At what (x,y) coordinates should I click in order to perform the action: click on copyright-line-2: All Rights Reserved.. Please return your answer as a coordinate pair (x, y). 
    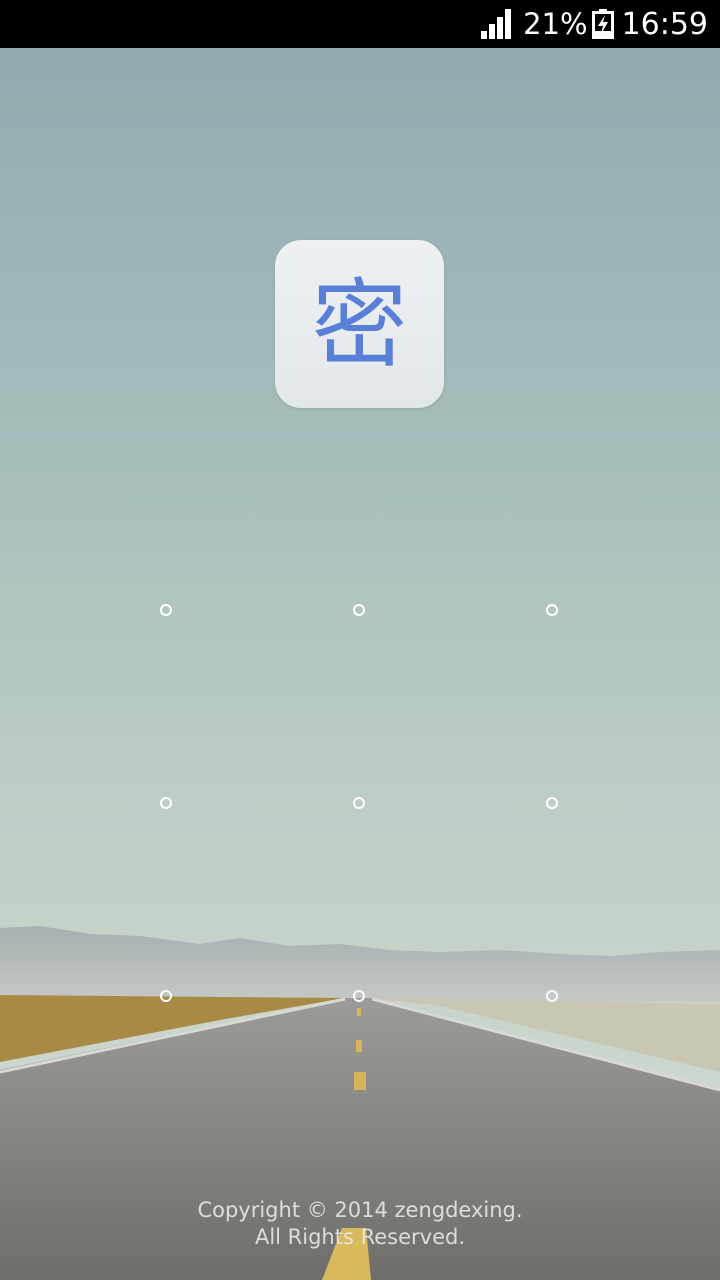
    Looking at the image, I should click on (360, 1237).